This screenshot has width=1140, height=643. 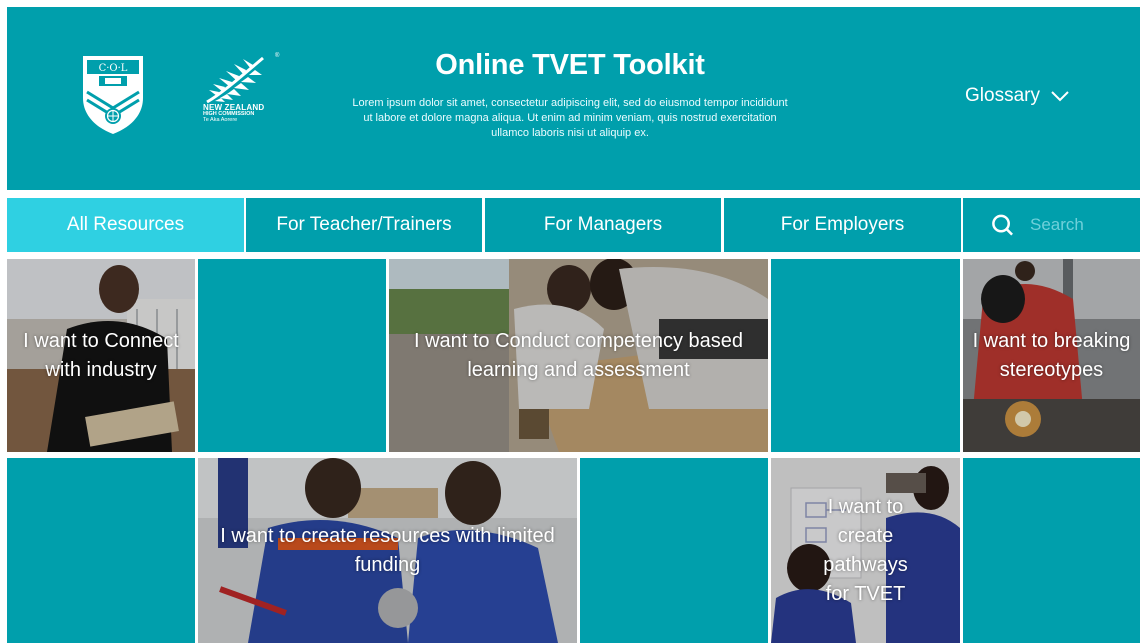 I want to click on search-box, so click(x=1051, y=225).